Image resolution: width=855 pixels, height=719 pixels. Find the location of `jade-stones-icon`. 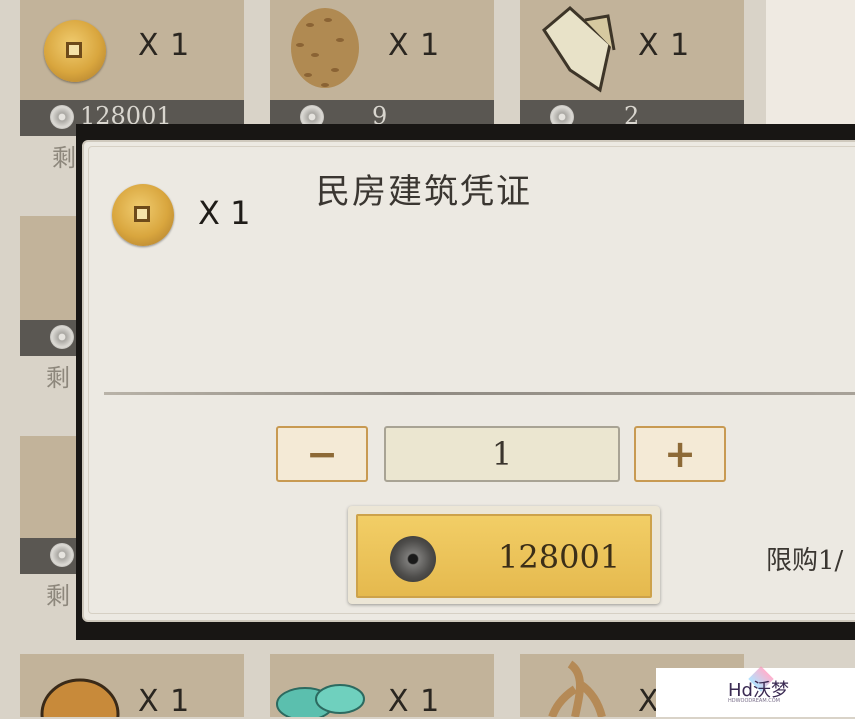

jade-stones-icon is located at coordinates (320, 700).